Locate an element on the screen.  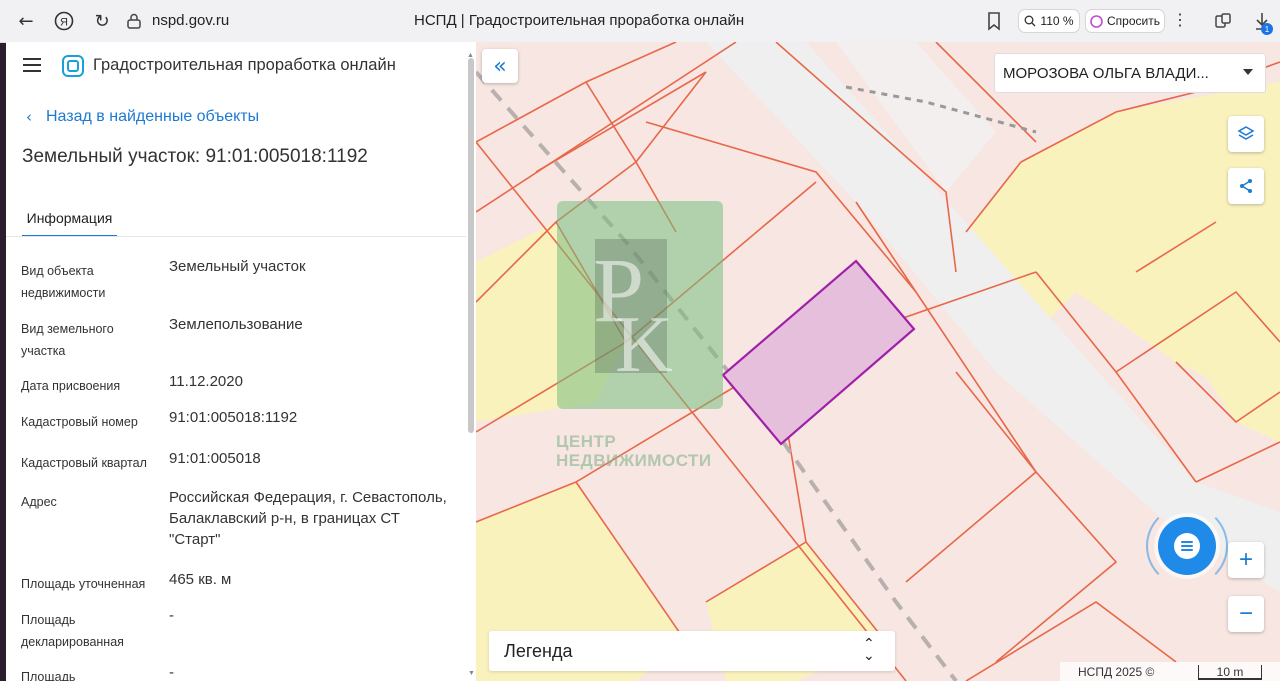
object-title: Земельный участок: 91:01:005018:1192 is located at coordinates (195, 156).